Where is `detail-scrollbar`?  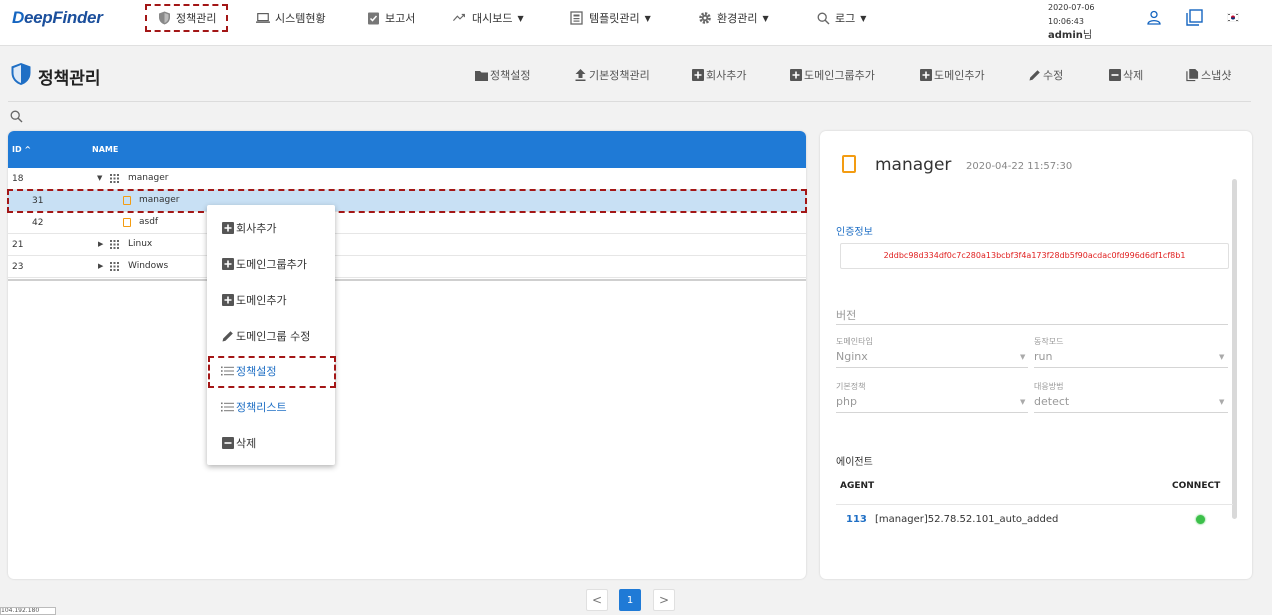
detail-scrollbar is located at coordinates (1234, 349).